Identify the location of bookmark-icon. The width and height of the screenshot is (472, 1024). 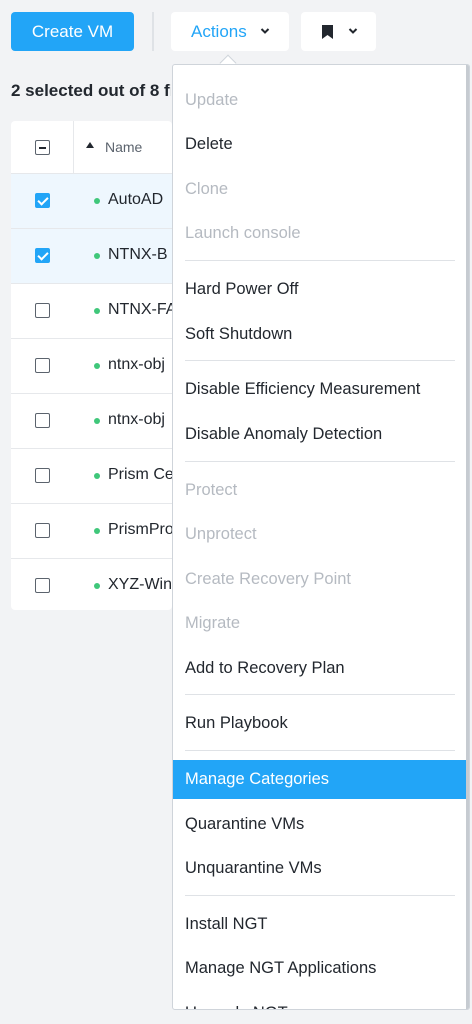
(327, 32).